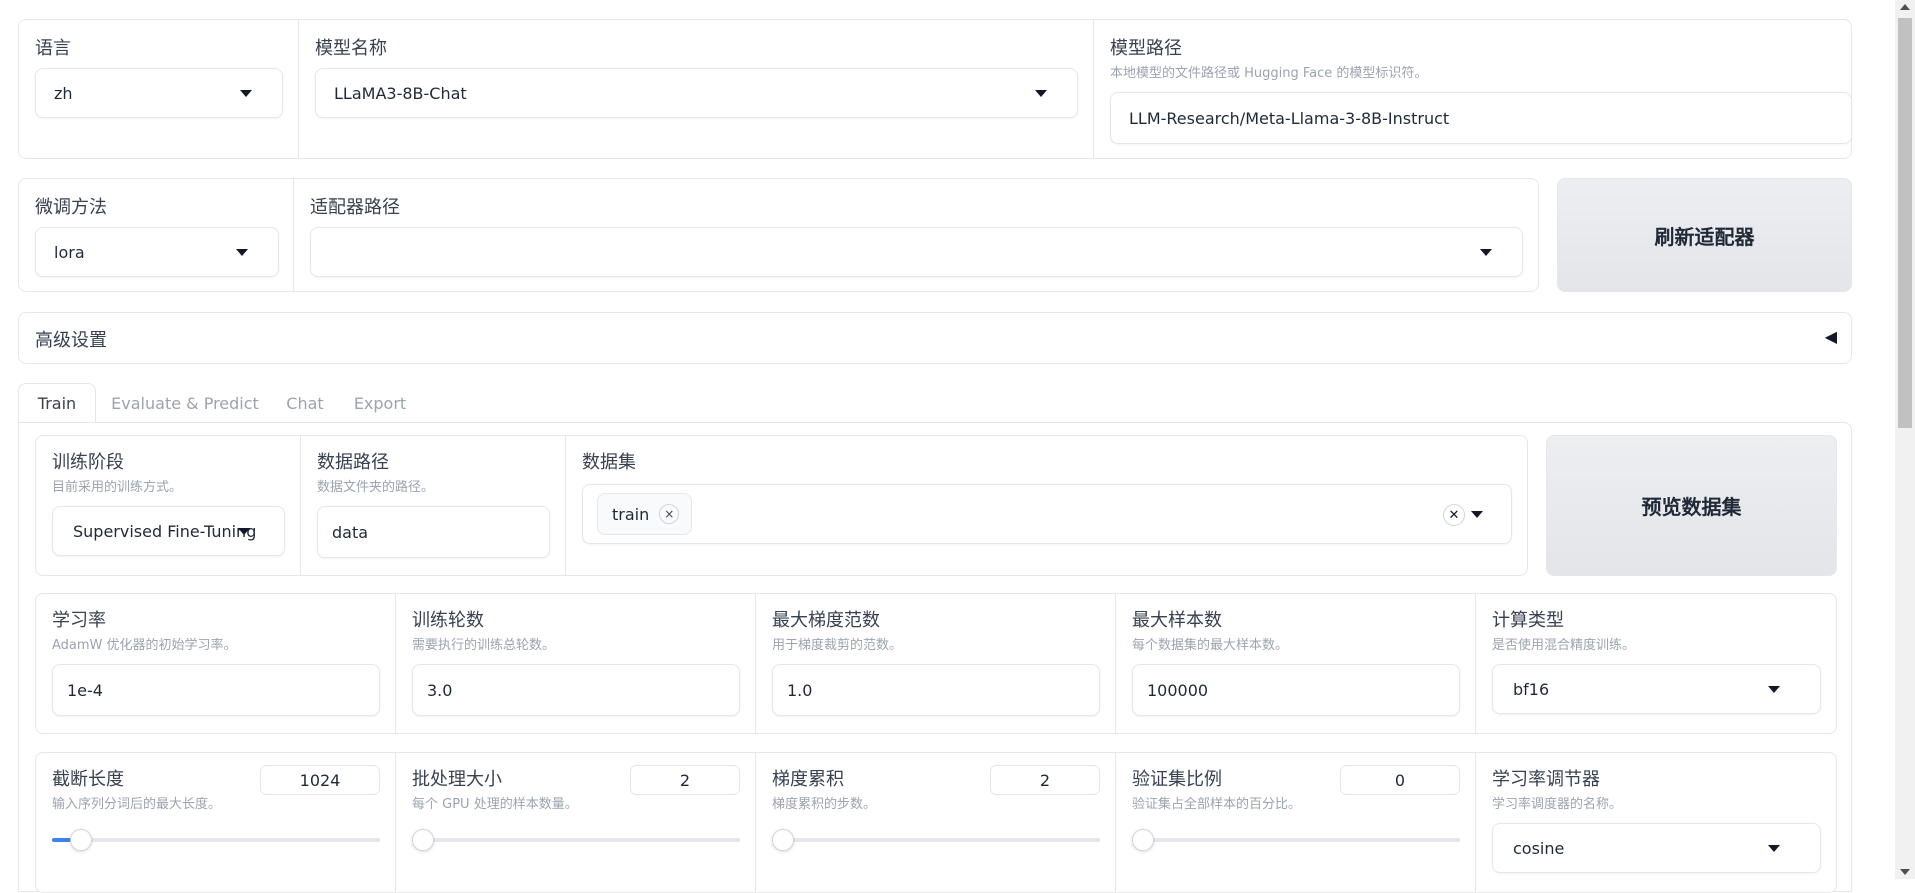  What do you see at coordinates (495, 804) in the screenshot?
I see `batch-size-info: 每个 GPU 处理的样本数量。` at bounding box center [495, 804].